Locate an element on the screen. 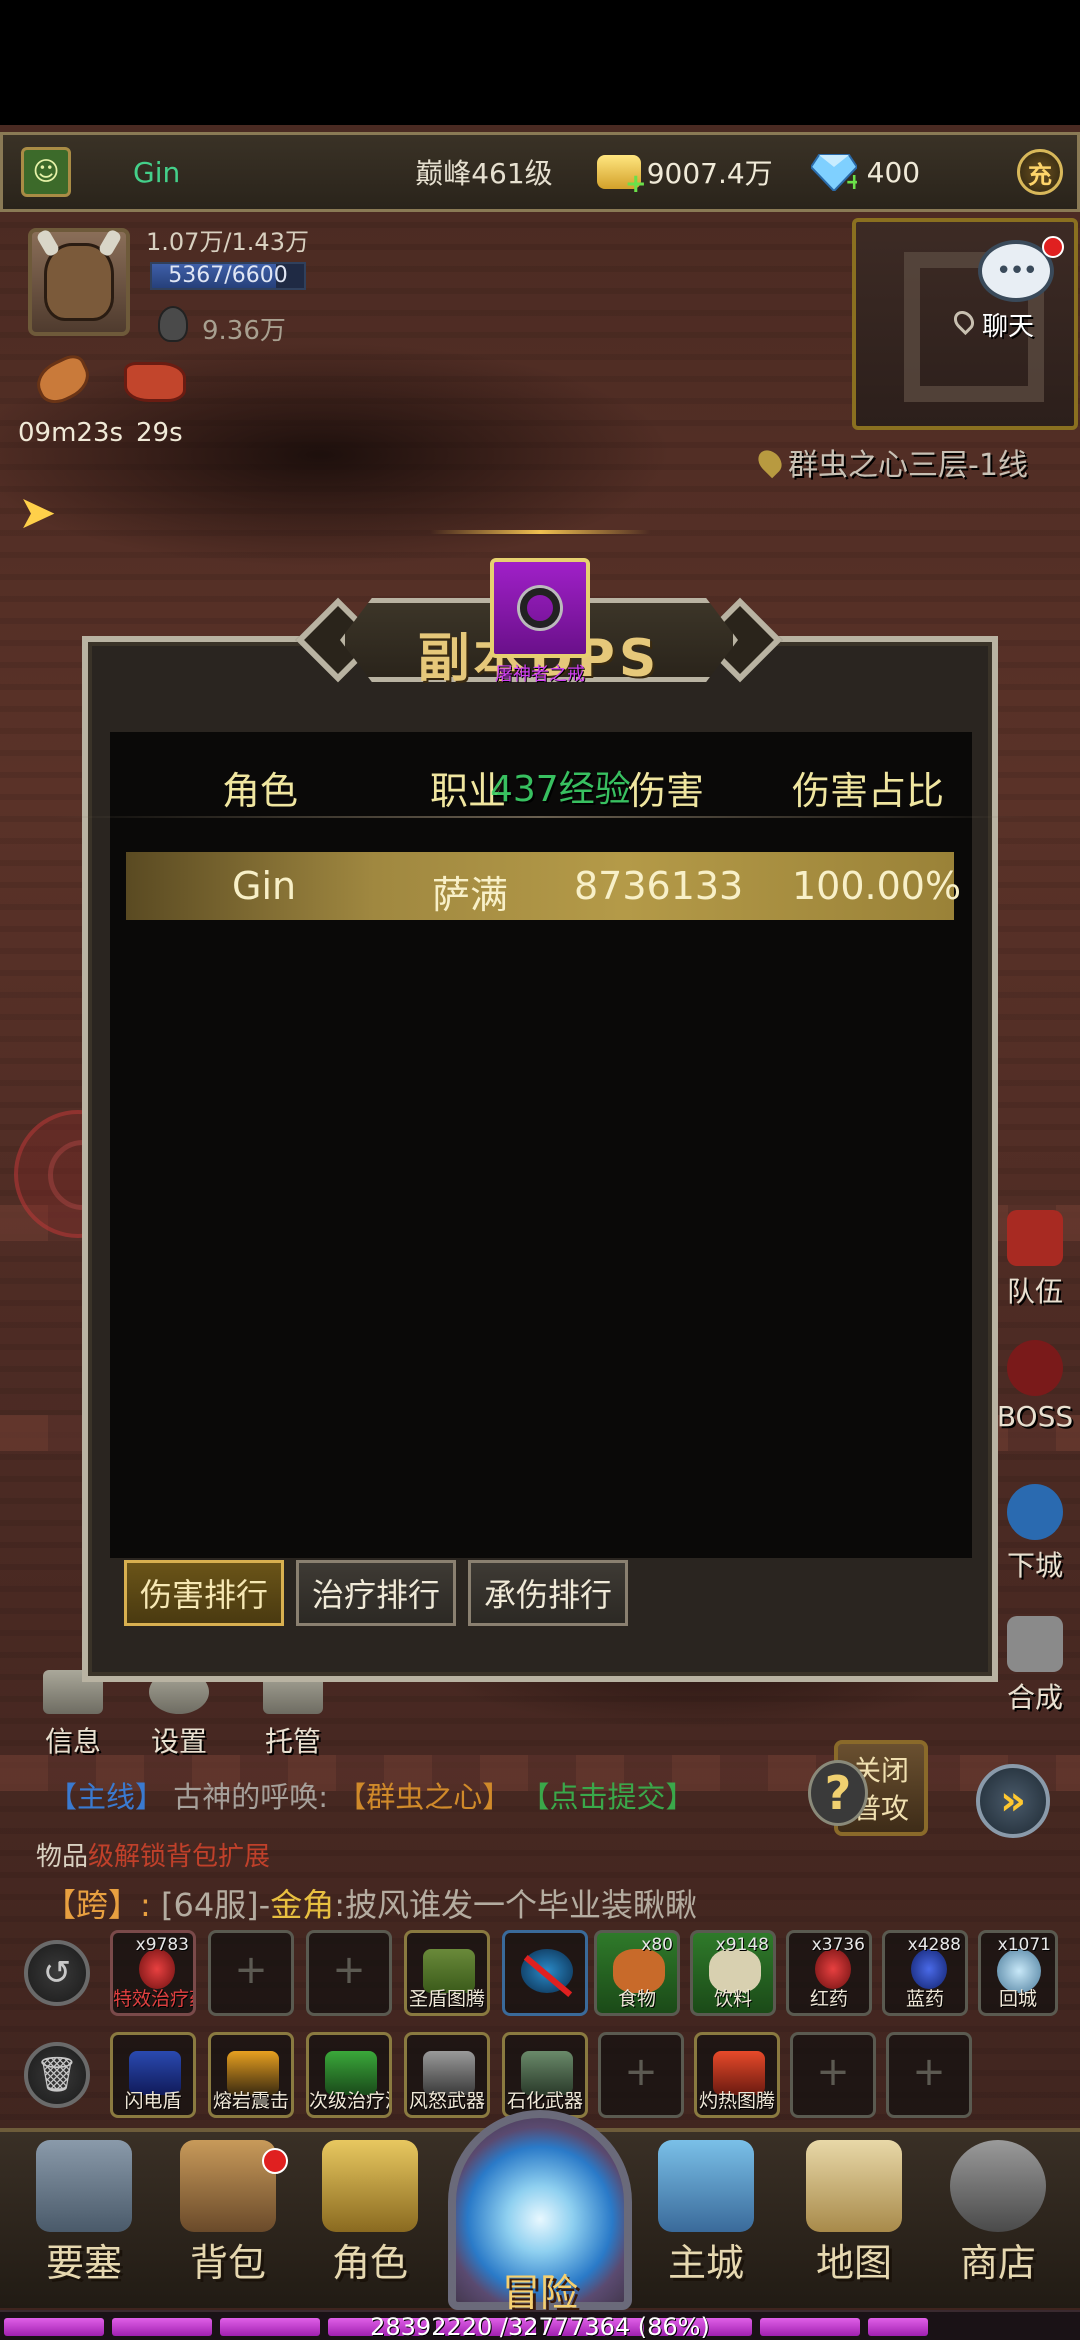  ring-icon is located at coordinates (540, 608).